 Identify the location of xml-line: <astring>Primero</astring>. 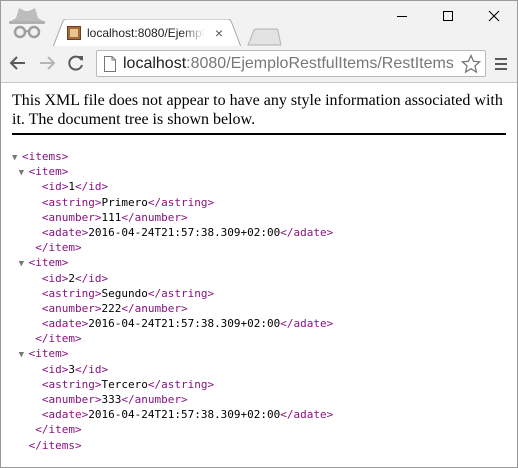
(172, 202).